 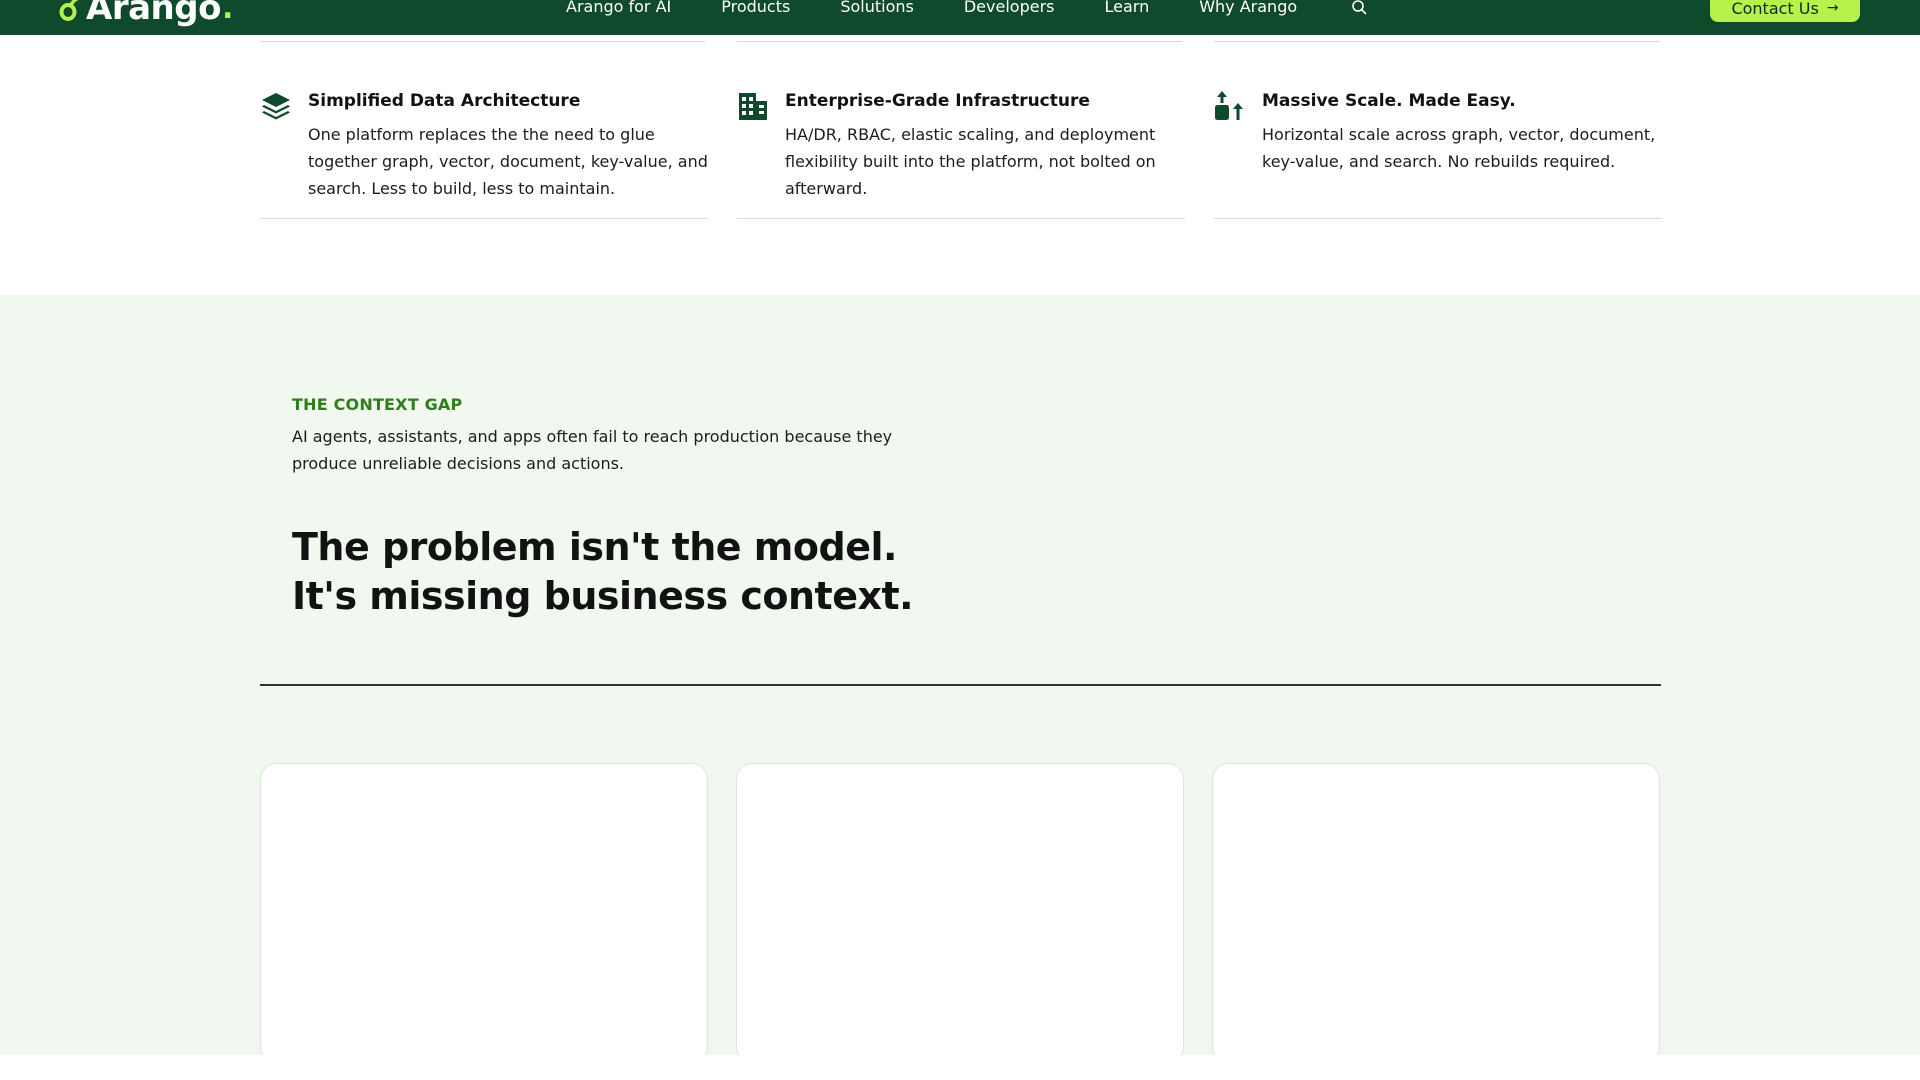 What do you see at coordinates (1126, 8) in the screenshot?
I see `nav-link-learn: Learn` at bounding box center [1126, 8].